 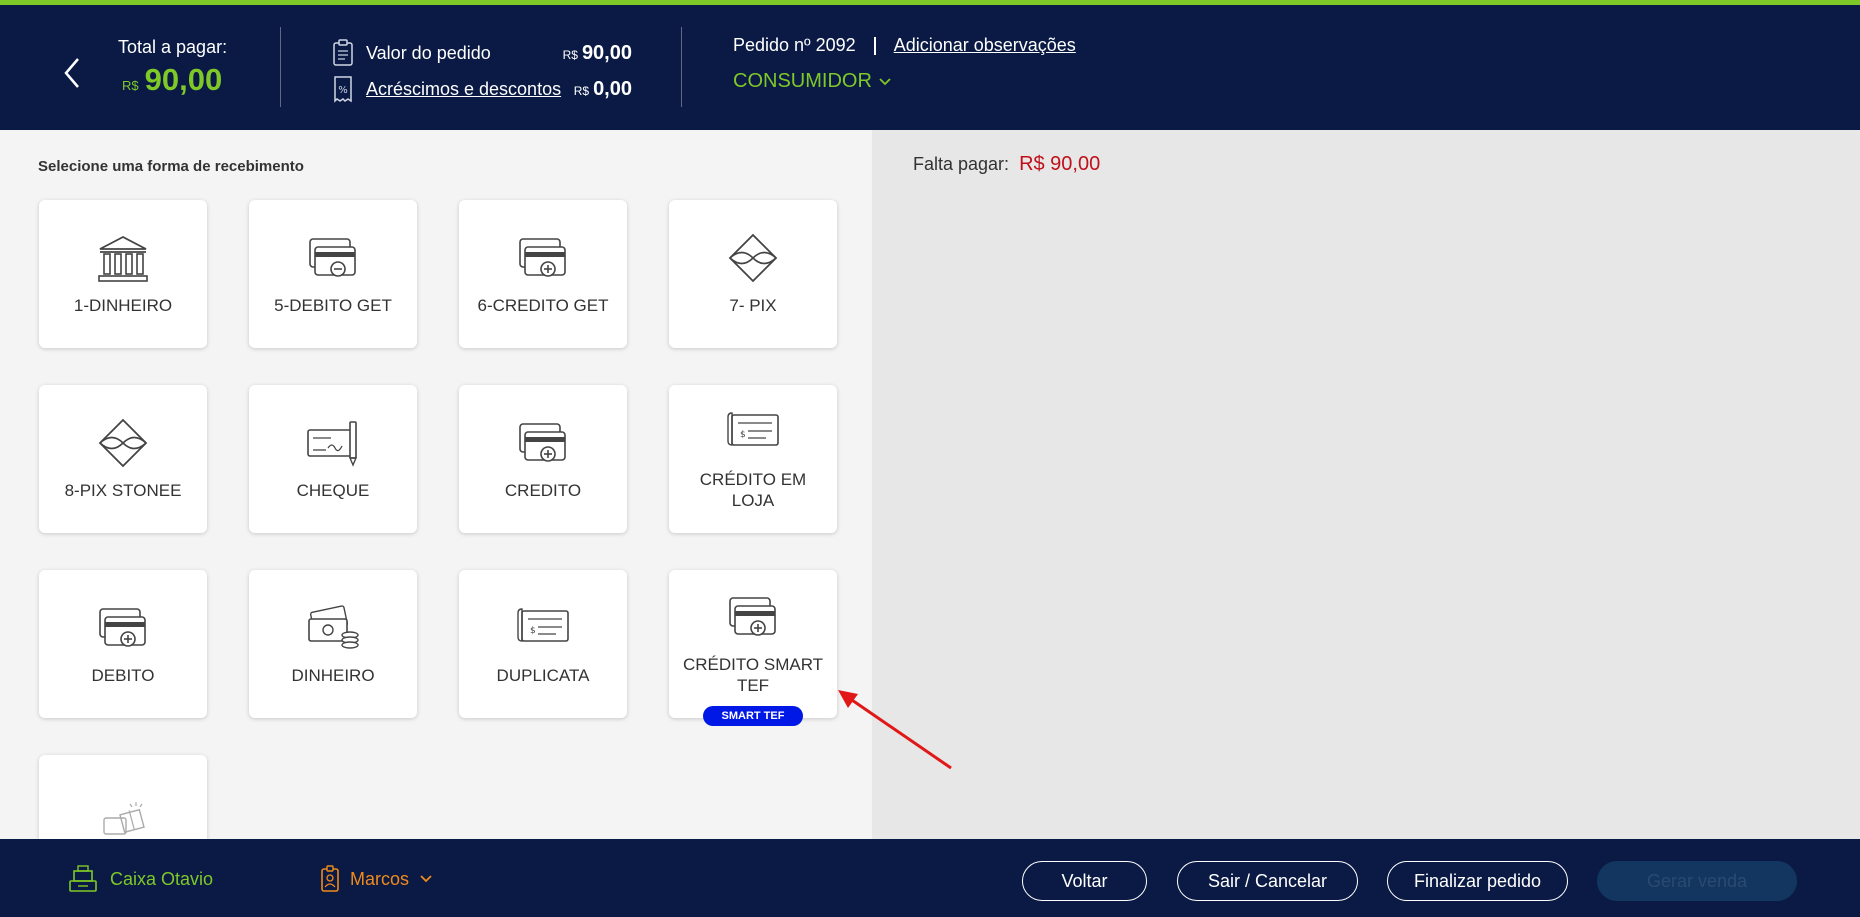 I want to click on voltar-button: Voltar, so click(x=1084, y=881).